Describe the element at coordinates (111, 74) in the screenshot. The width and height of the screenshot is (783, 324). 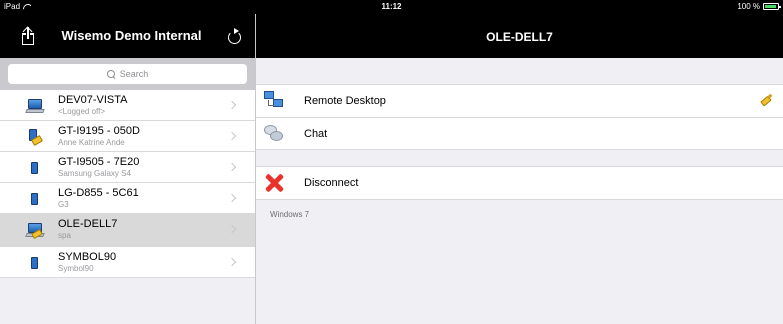
I see `search-icon` at that location.